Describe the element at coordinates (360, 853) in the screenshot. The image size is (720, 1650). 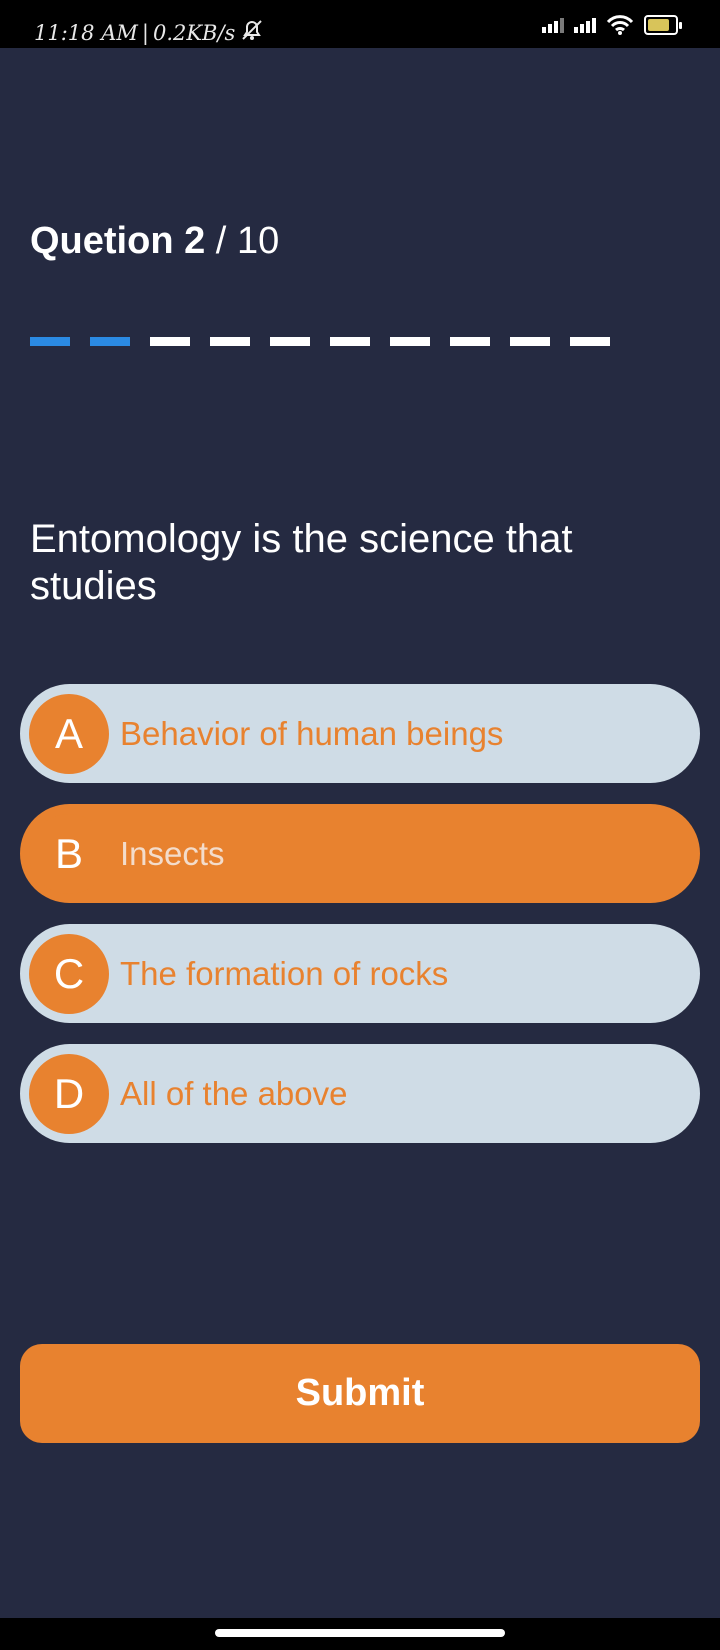
I see `answer-option-b: B Insects` at that location.